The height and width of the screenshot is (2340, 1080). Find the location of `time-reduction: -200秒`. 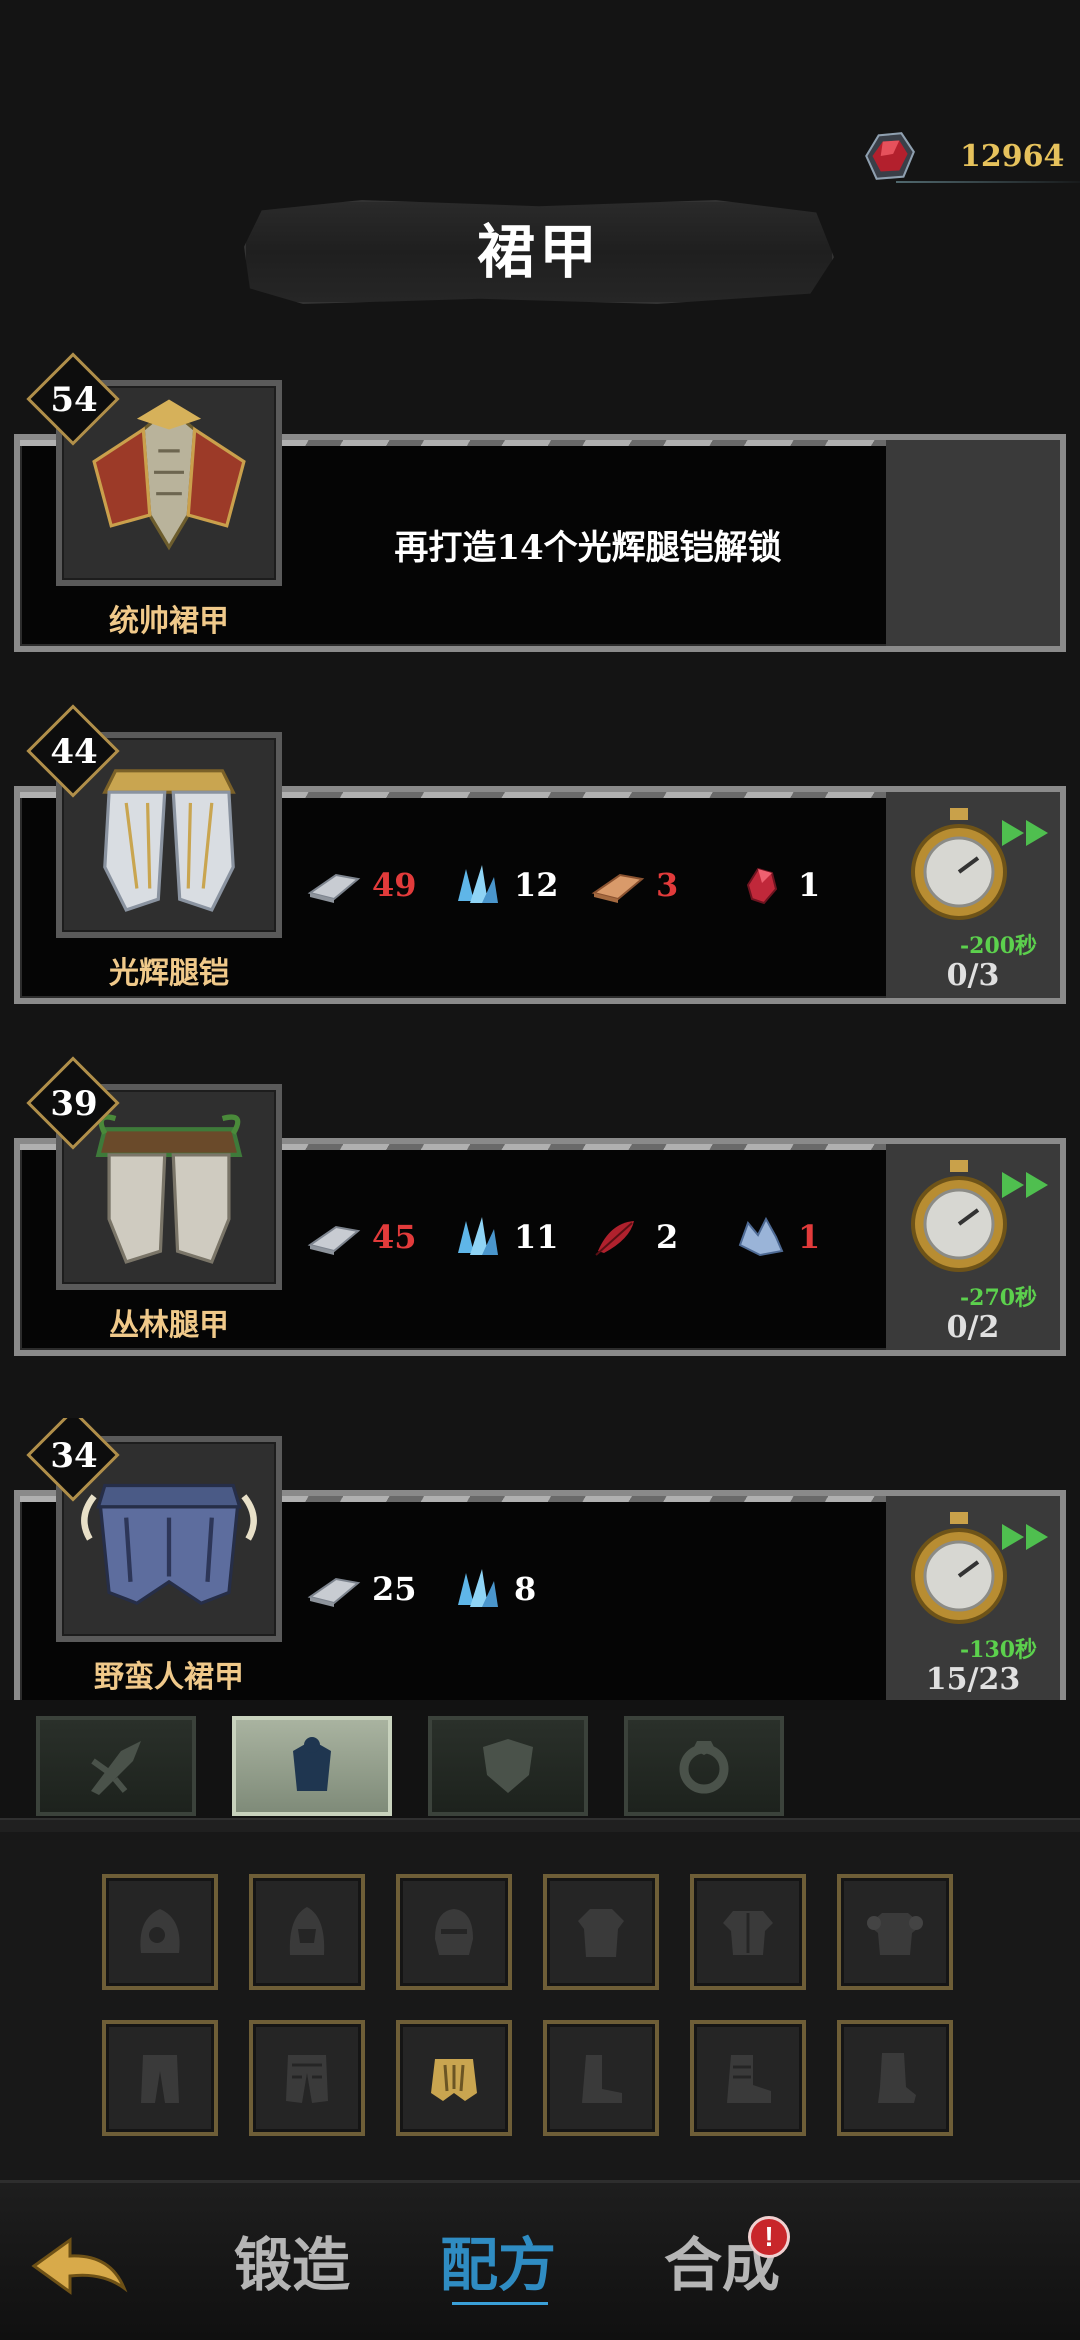

time-reduction: -200秒 is located at coordinates (999, 946).